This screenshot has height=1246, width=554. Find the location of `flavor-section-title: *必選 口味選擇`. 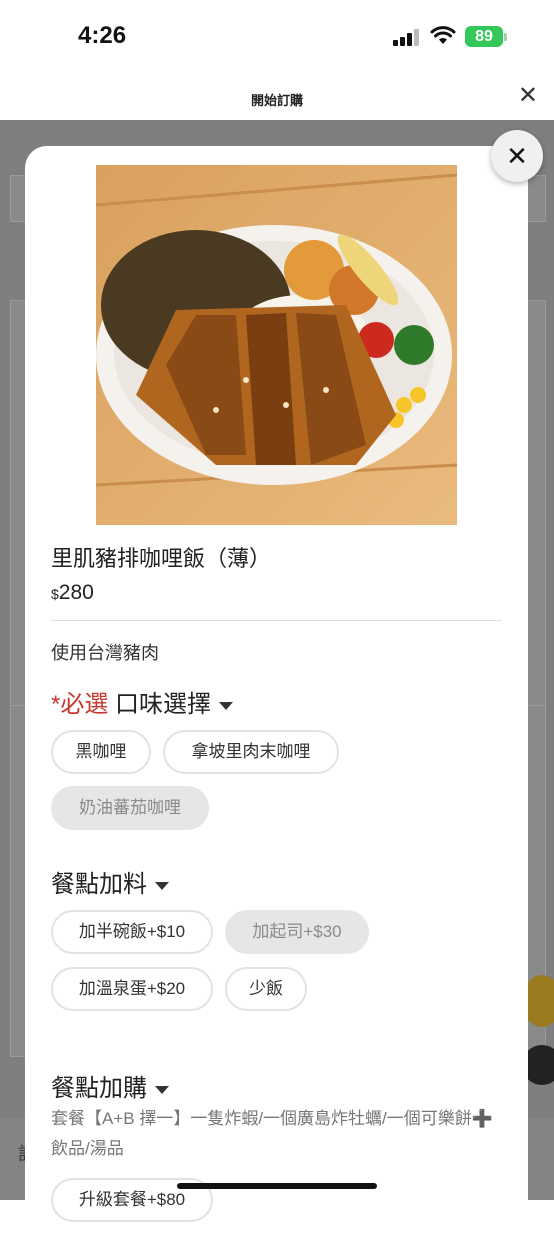

flavor-section-title: *必選 口味選擇 is located at coordinates (142, 701).